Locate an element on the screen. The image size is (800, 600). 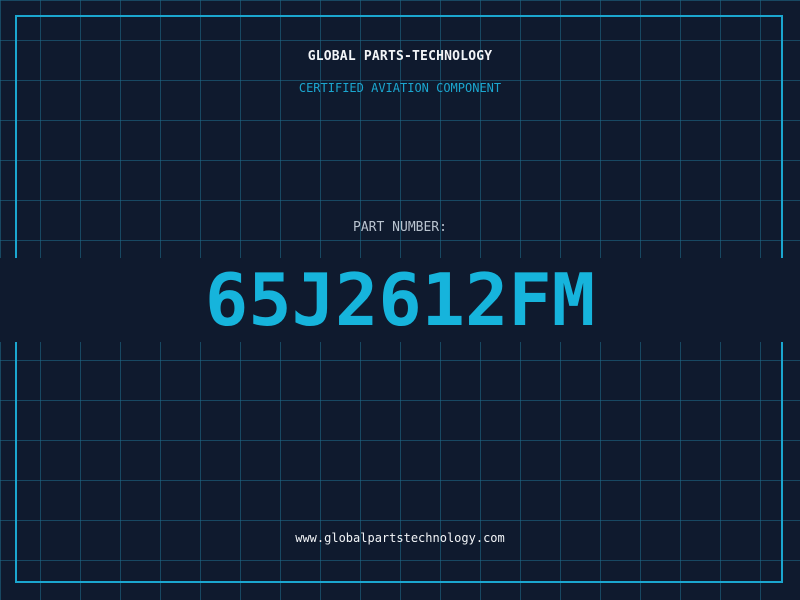
part-number-label: PART NUMBER: is located at coordinates (400, 227).